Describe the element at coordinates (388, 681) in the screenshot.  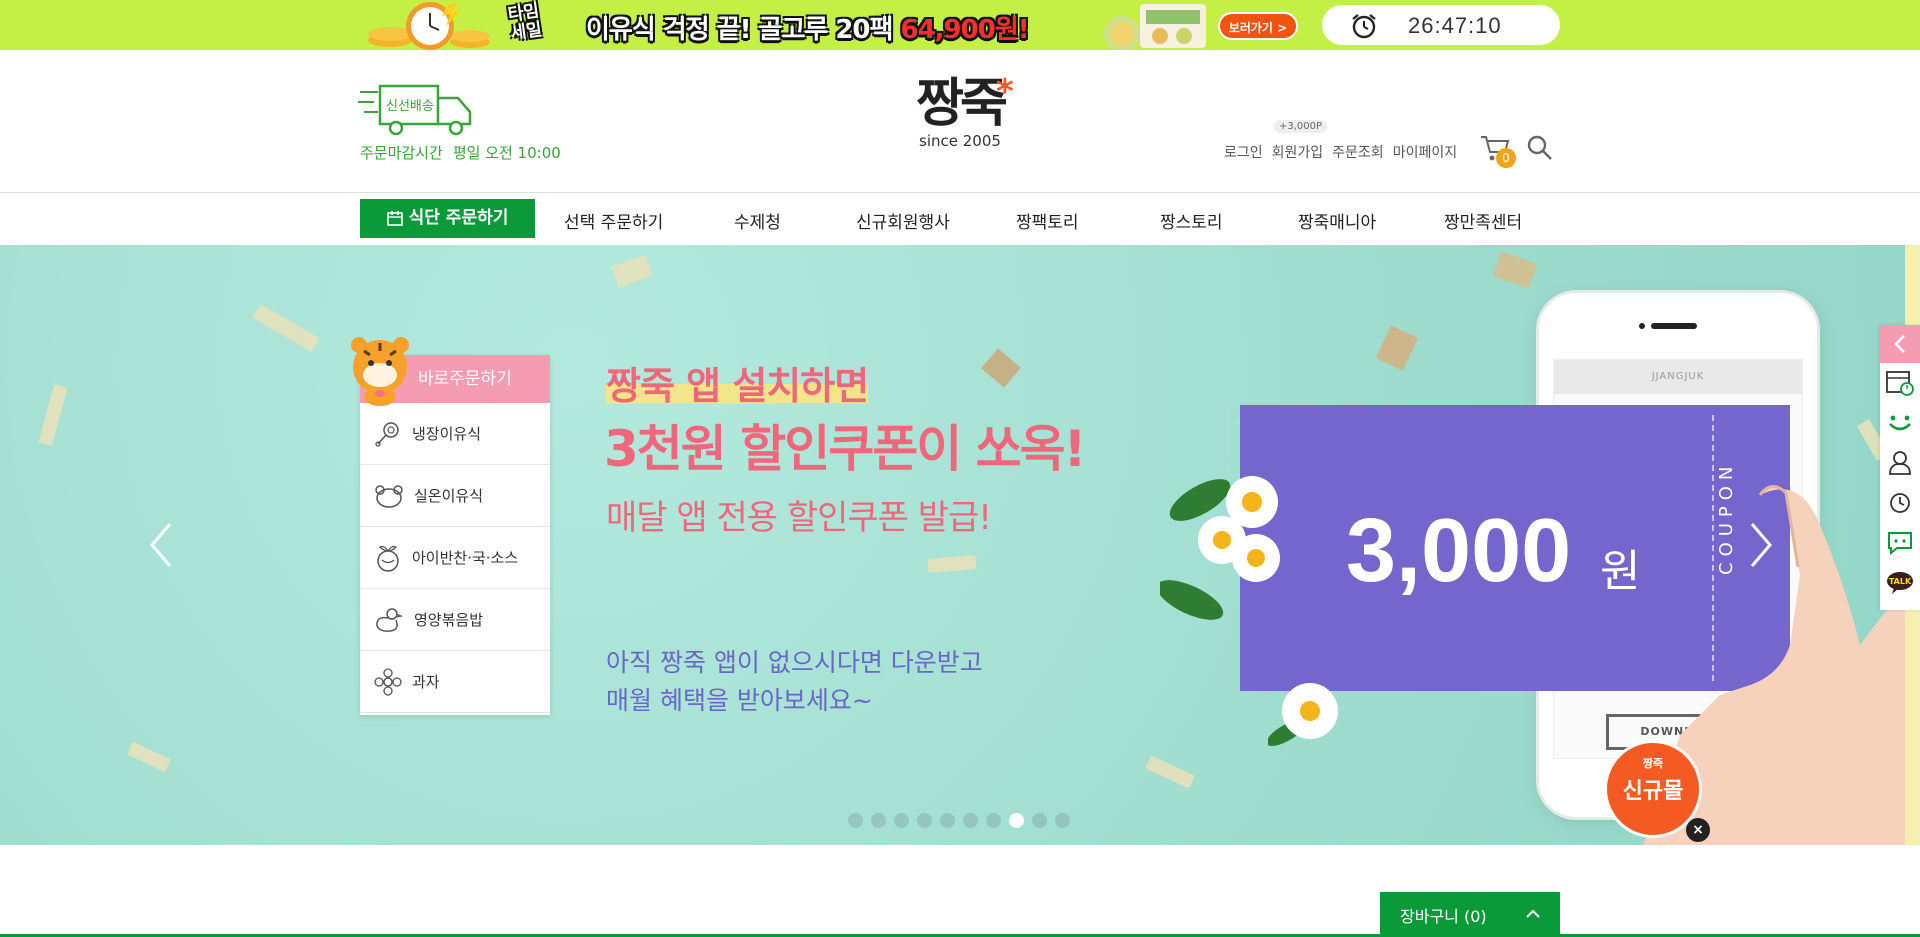
I see `flower-icon` at that location.